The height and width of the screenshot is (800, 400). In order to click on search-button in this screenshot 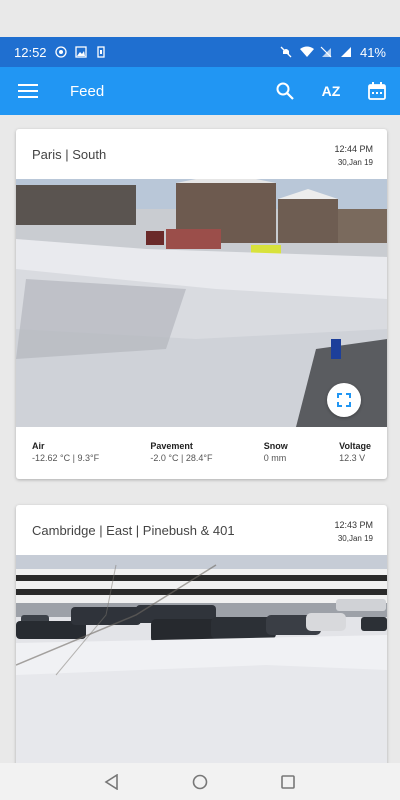, I will do `click(285, 91)`.